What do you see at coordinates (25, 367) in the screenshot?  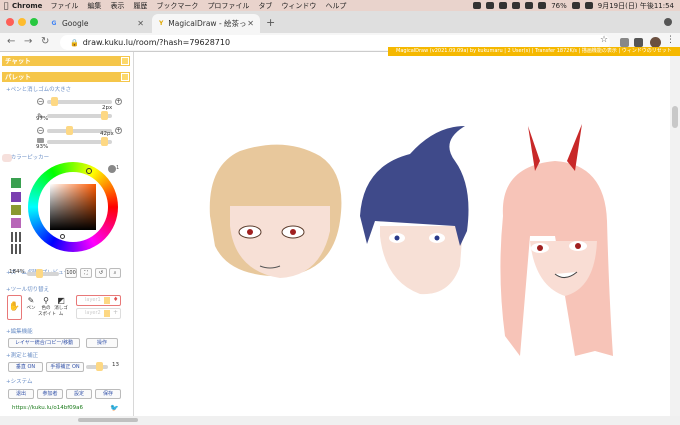 I see `vertical-on-button: 垂直 ON` at bounding box center [25, 367].